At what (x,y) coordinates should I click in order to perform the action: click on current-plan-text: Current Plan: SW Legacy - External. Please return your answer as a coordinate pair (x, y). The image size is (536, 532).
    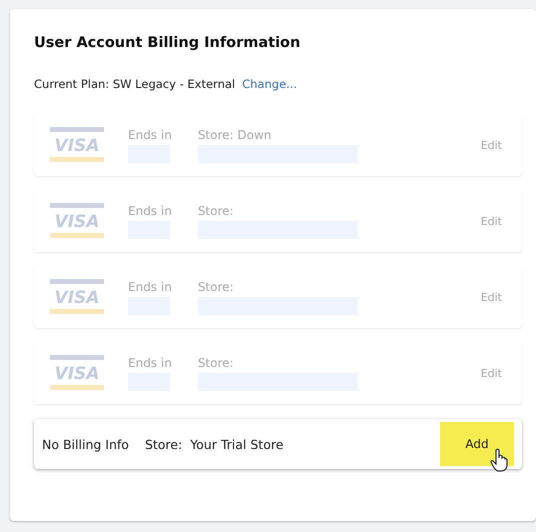
    Looking at the image, I should click on (135, 84).